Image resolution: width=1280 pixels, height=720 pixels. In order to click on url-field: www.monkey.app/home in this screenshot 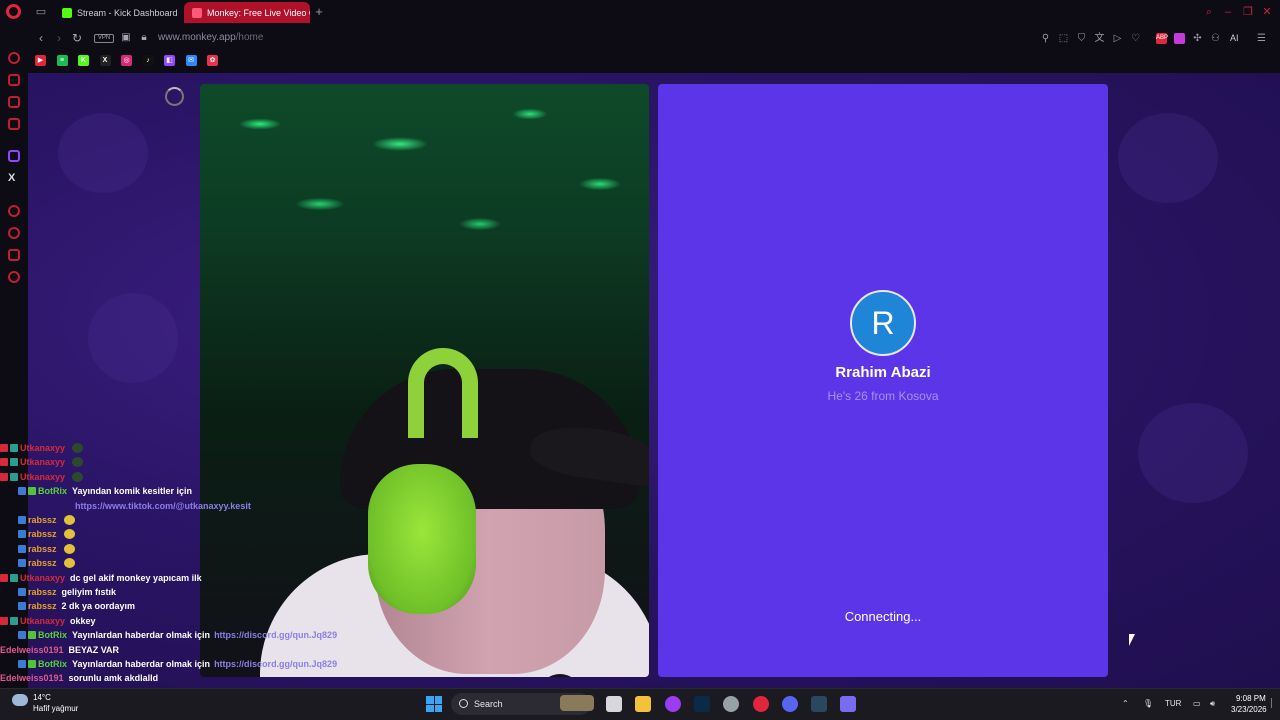, I will do `click(210, 37)`.